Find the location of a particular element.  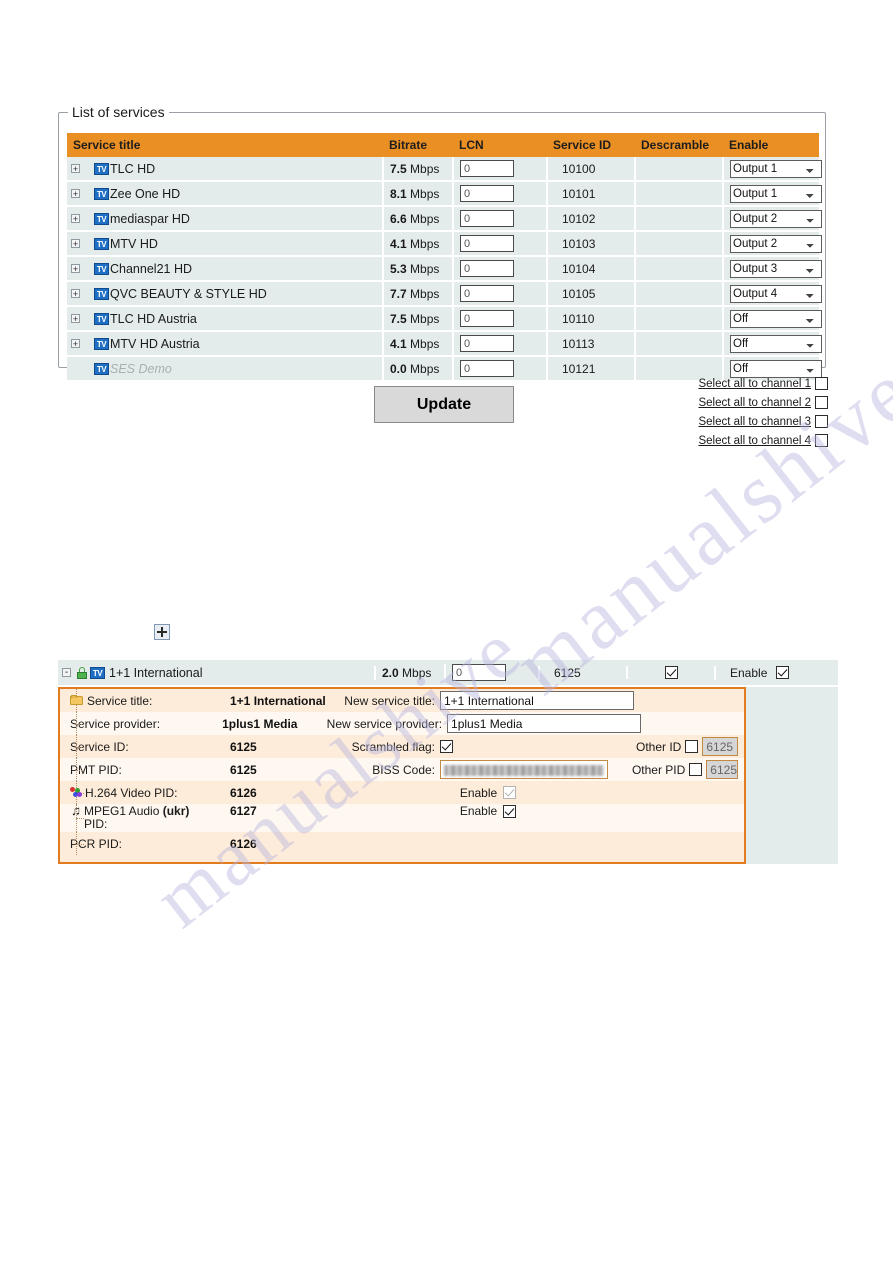

descramble-checkbox is located at coordinates (671, 672).